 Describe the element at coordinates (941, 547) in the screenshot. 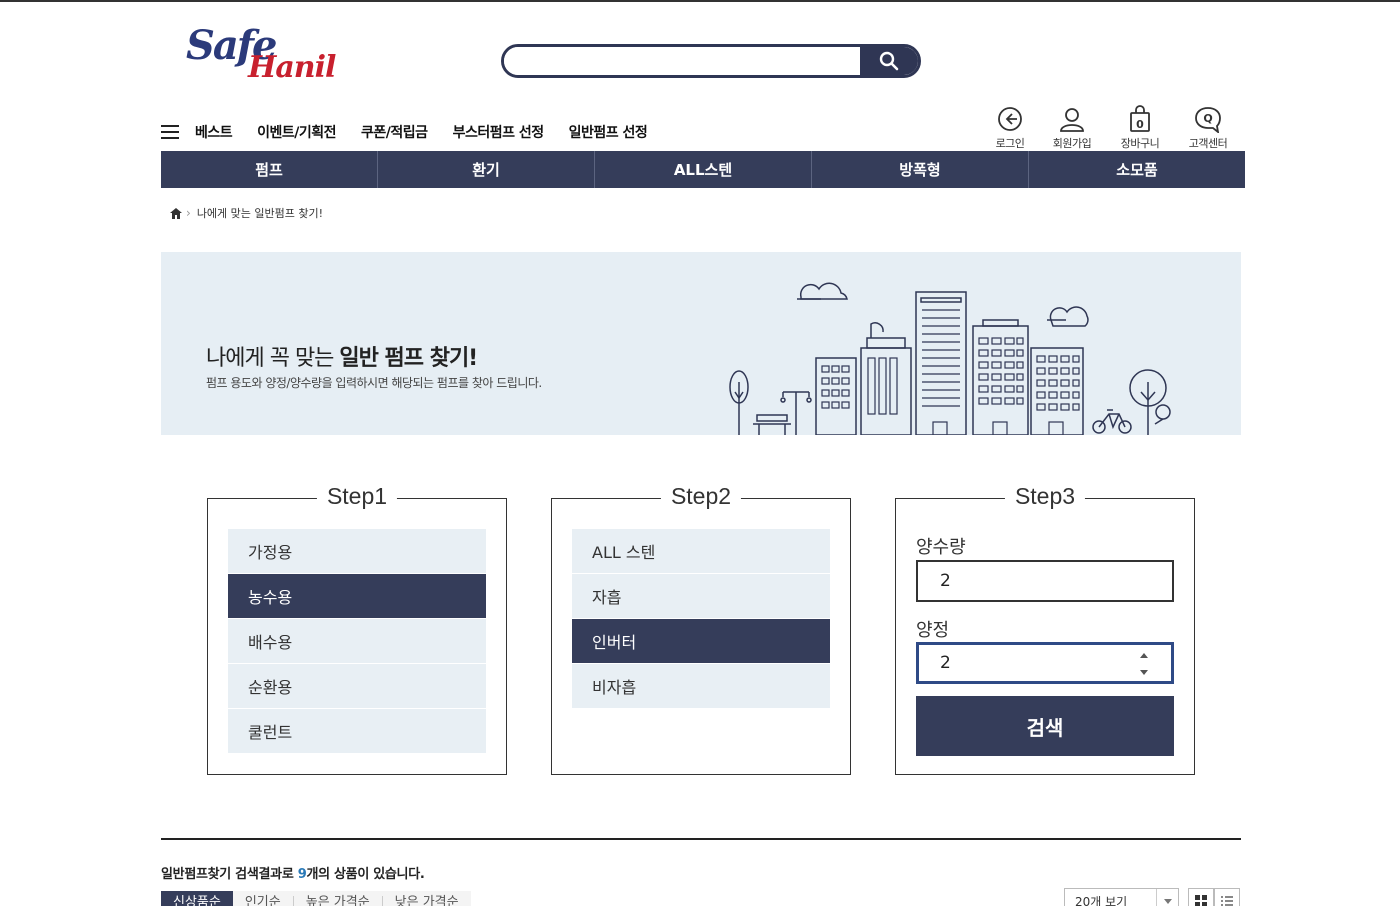

I see `flow-rate-label: 양수량` at that location.